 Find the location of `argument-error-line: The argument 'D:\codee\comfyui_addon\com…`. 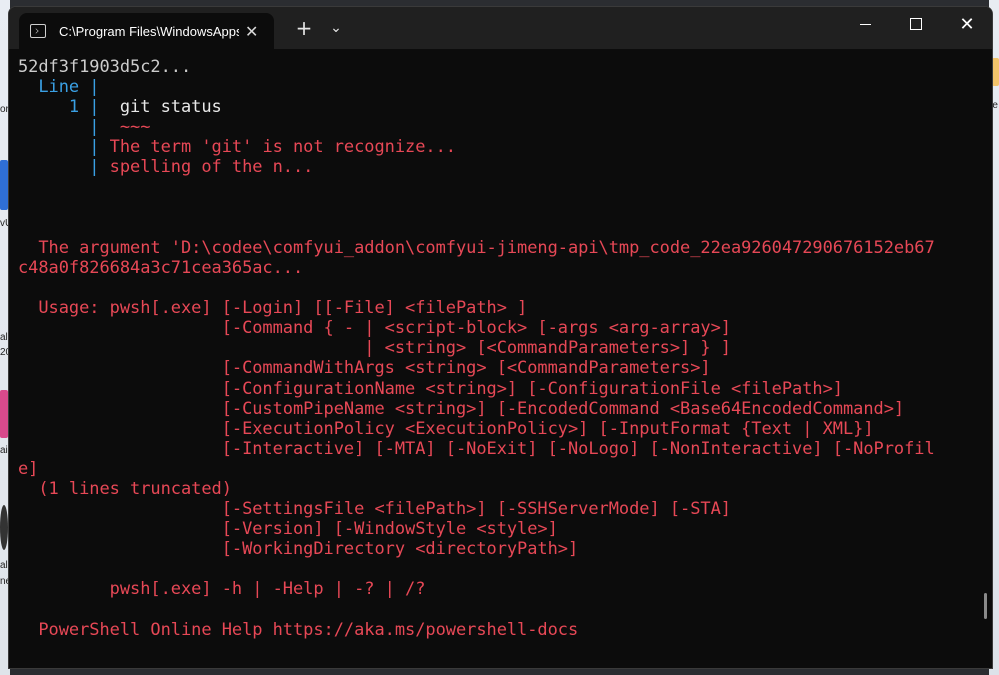

argument-error-line: The argument 'D:\codee\comfyui_addon\com… is located at coordinates (505, 248).